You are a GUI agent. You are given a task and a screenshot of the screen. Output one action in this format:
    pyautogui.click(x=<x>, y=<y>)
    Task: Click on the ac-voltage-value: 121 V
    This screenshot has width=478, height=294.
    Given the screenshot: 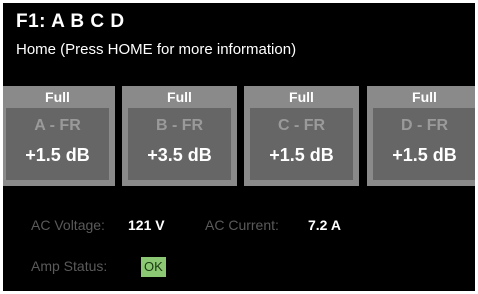 What is the action you would take?
    pyautogui.click(x=146, y=225)
    